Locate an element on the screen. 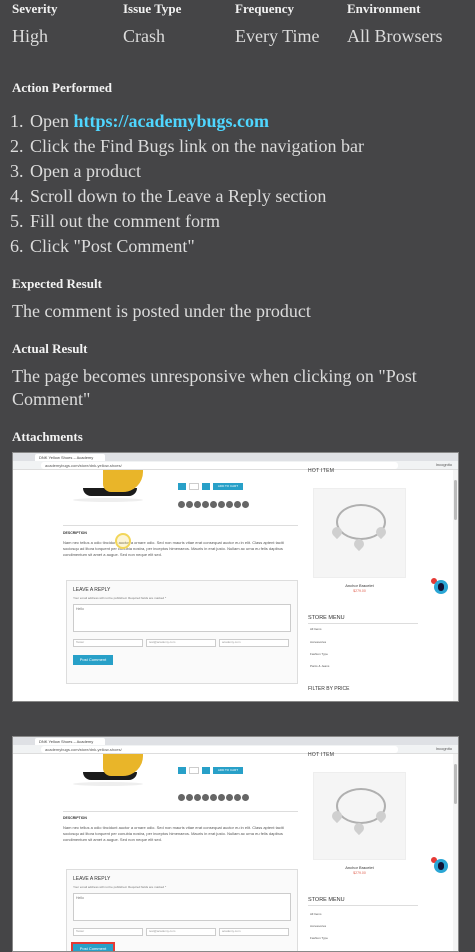 The width and height of the screenshot is (475, 952). cursor-highlight is located at coordinates (123, 541).